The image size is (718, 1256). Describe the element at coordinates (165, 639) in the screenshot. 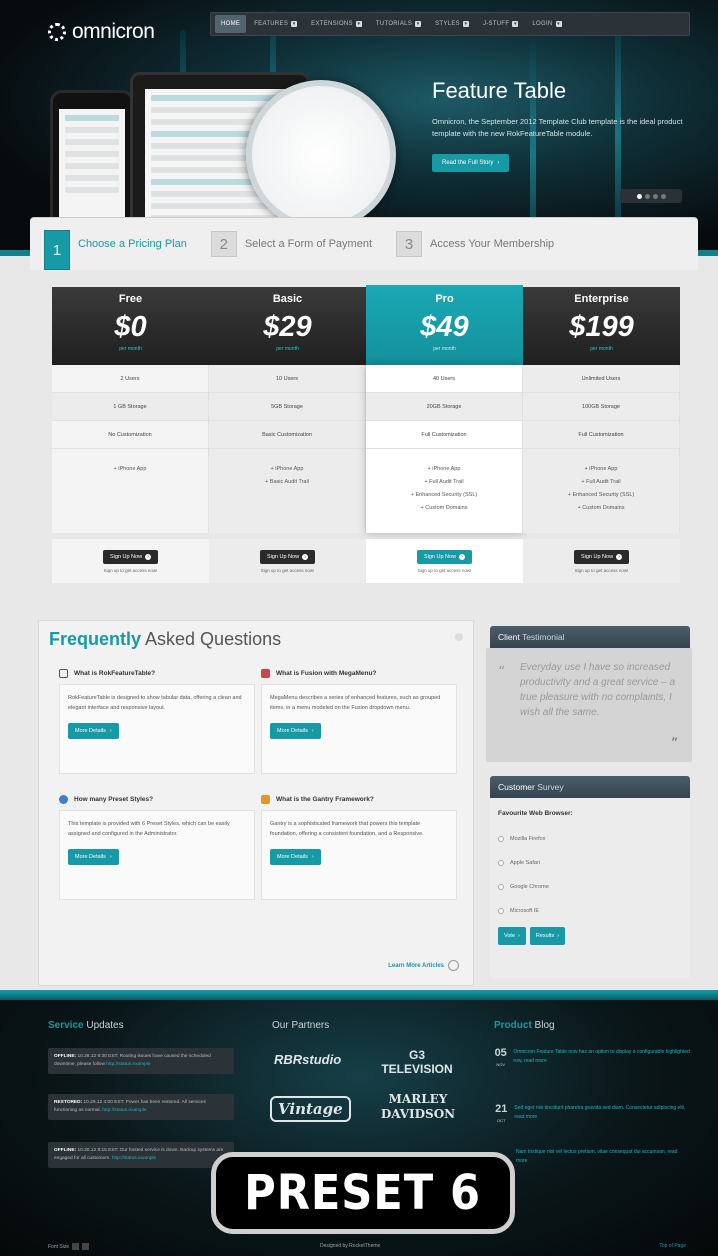

I see `faq-title: Frequently Asked Questions` at that location.